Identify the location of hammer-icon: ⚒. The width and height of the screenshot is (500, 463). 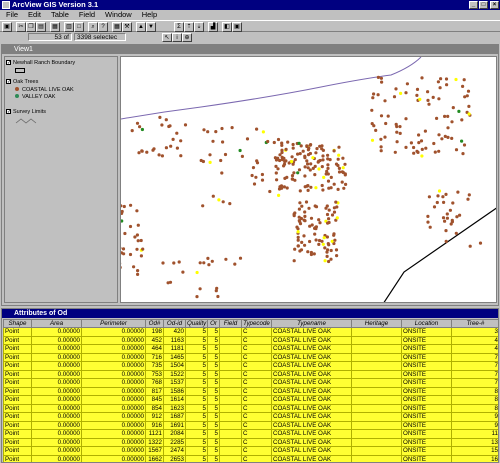
(127, 27).